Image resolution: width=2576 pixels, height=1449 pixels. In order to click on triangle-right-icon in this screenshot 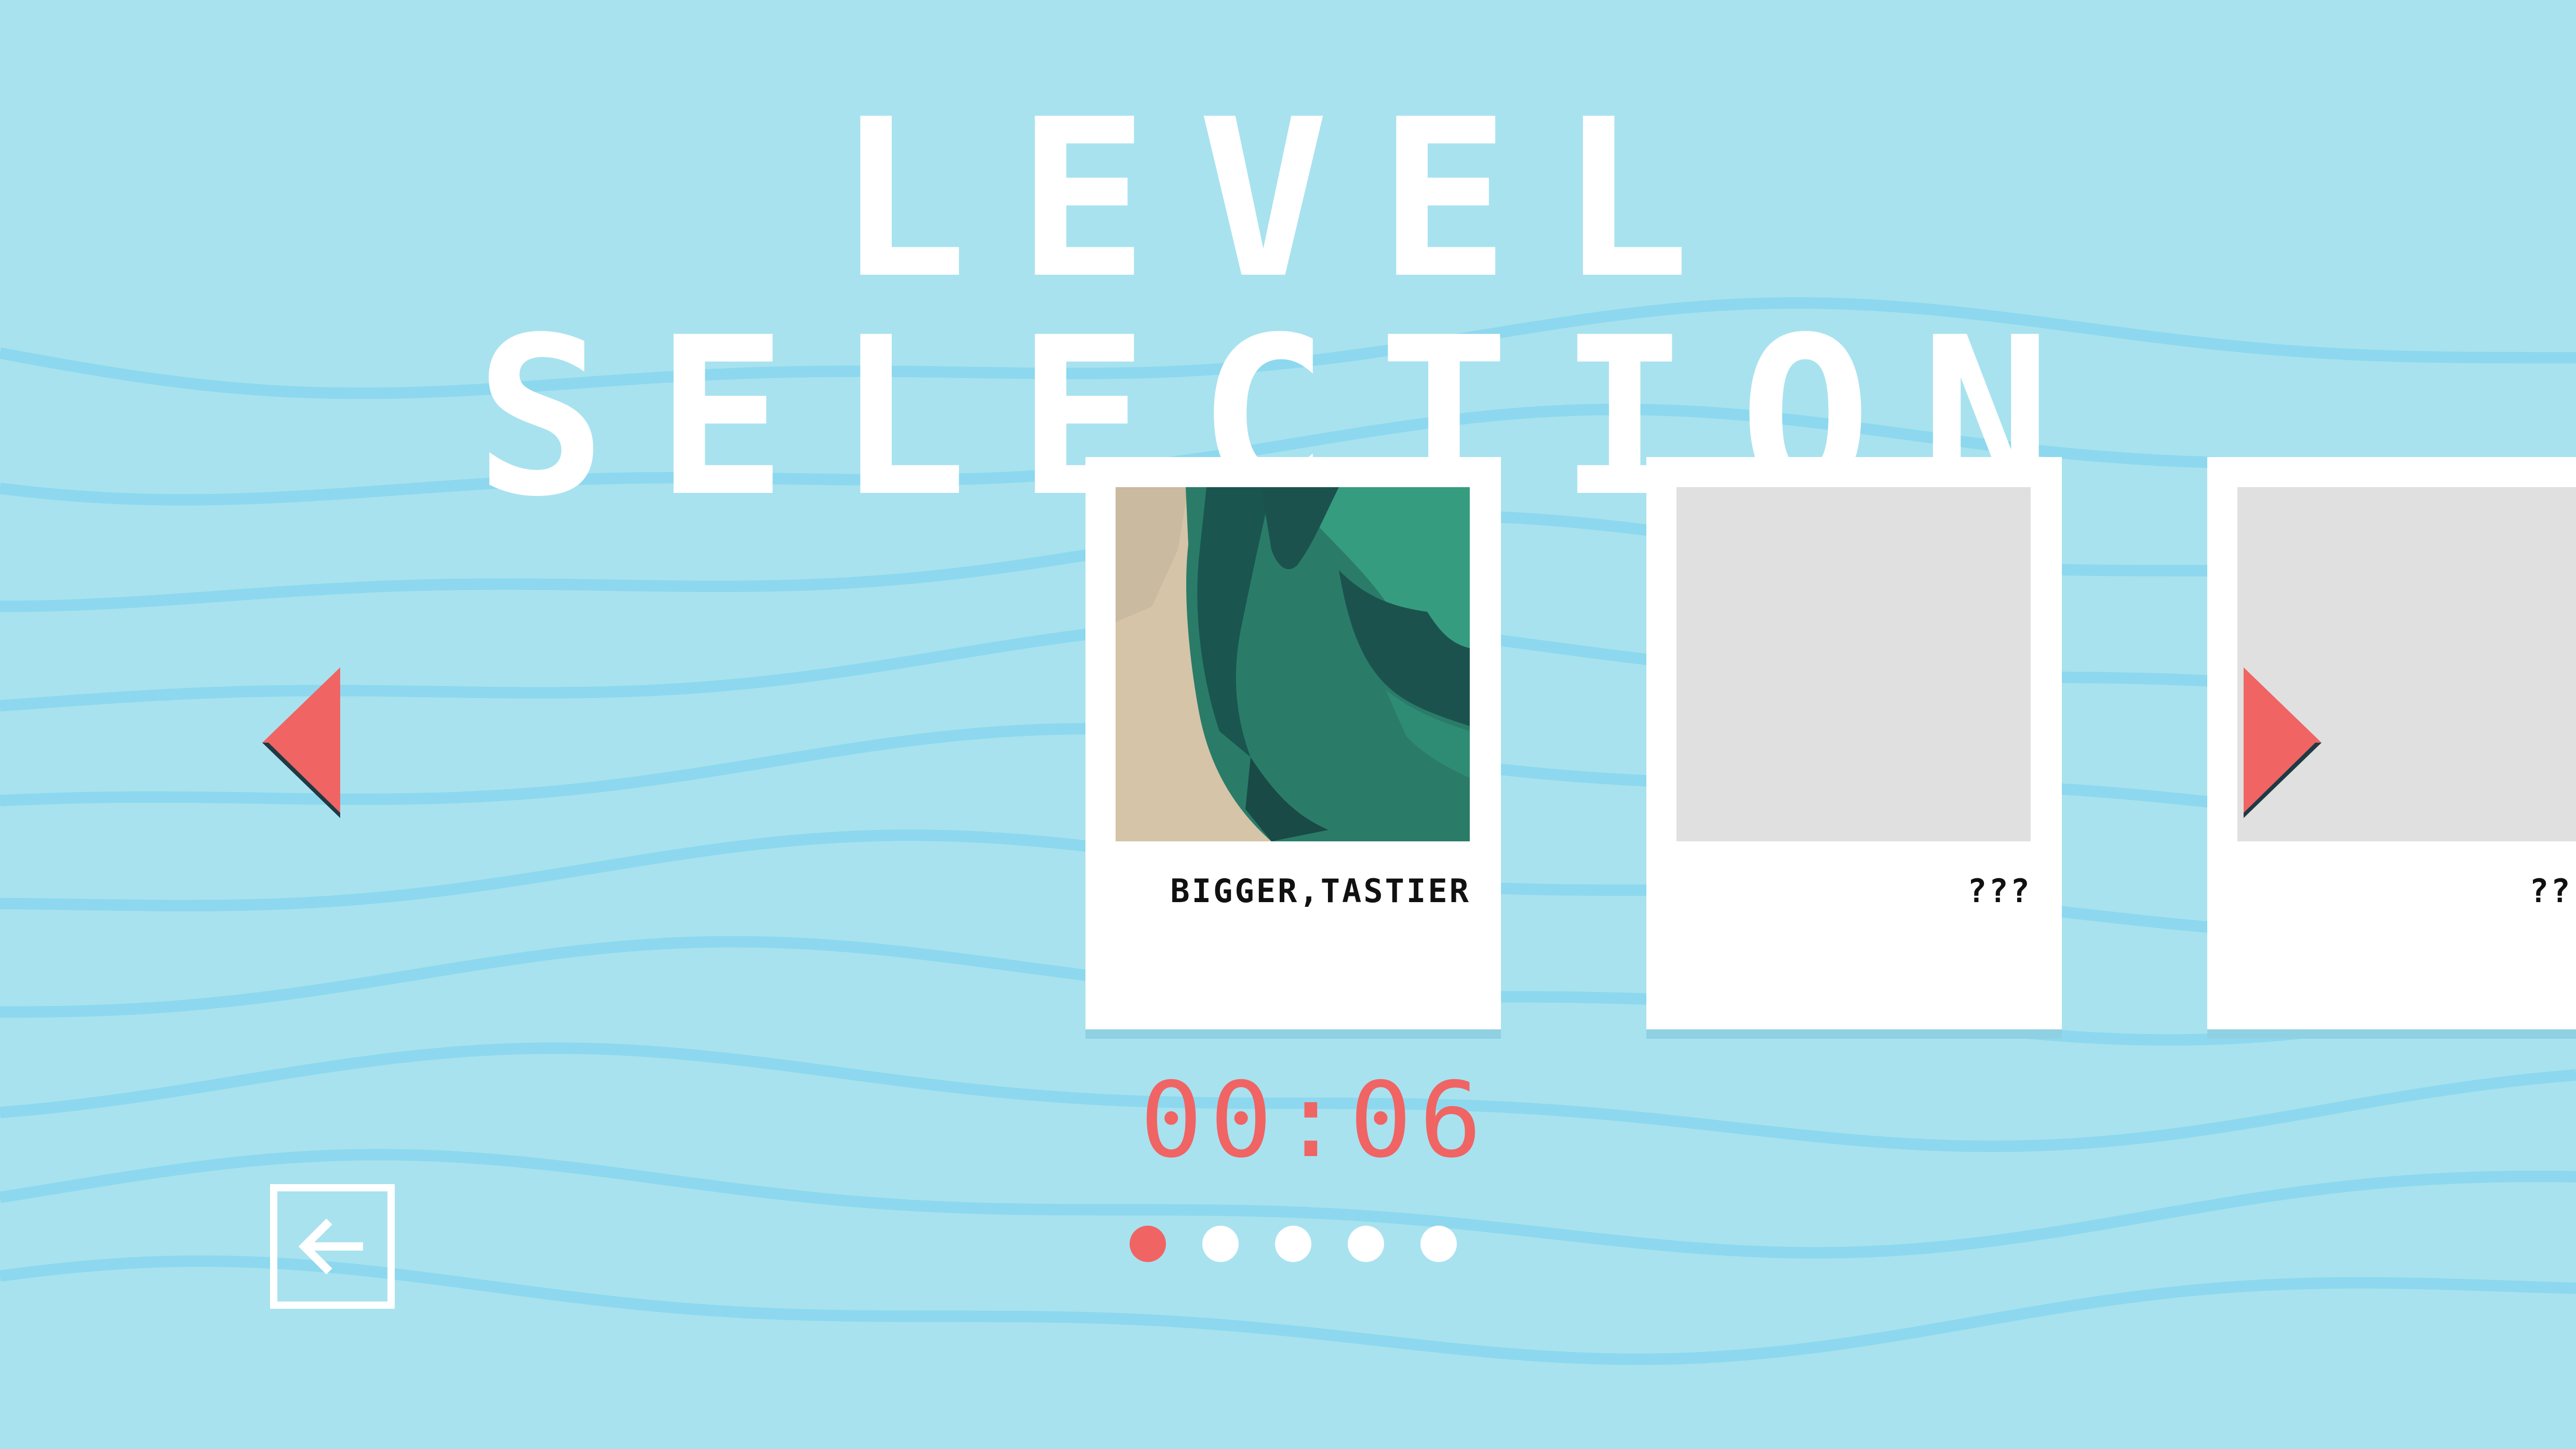, I will do `click(2283, 743)`.